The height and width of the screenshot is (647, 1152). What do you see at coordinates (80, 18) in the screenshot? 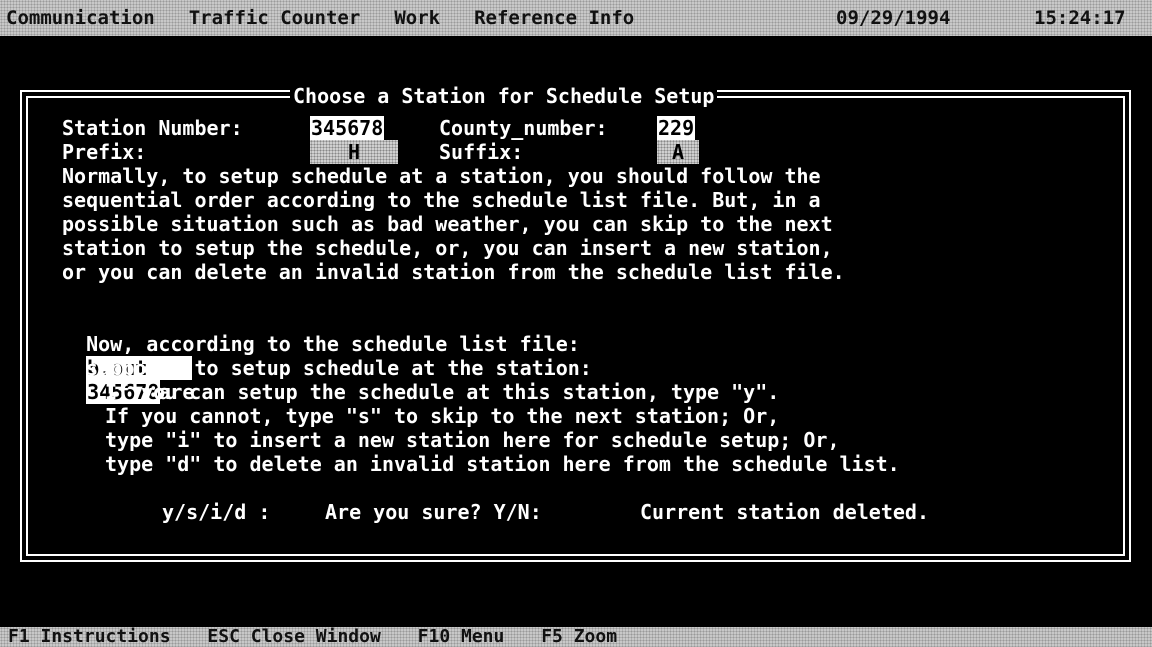
I see `menu-communication: Communication` at bounding box center [80, 18].